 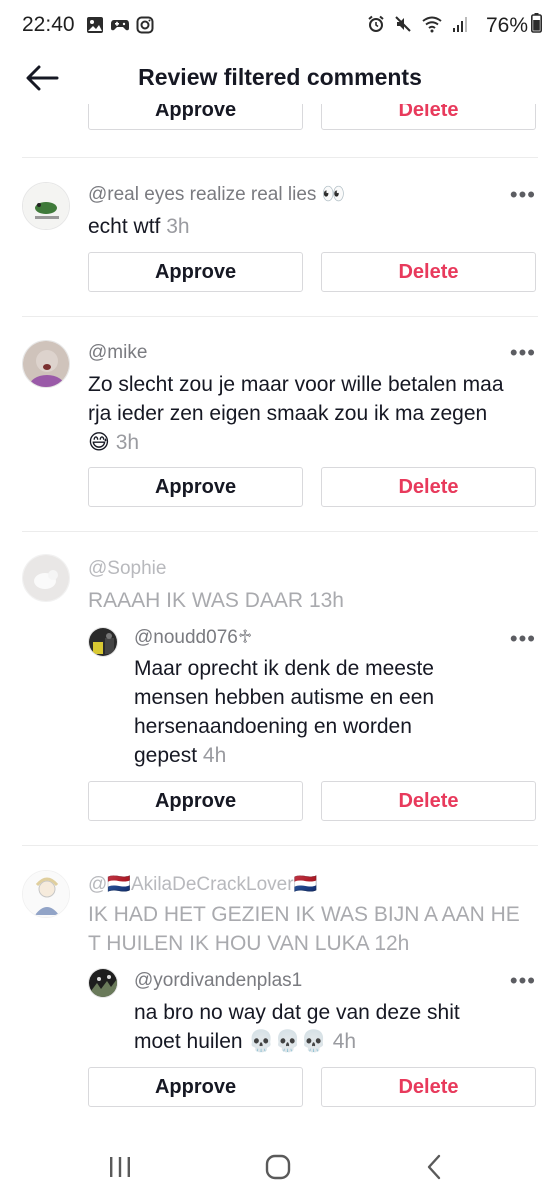 What do you see at coordinates (432, 26) in the screenshot?
I see `wifi-icon` at bounding box center [432, 26].